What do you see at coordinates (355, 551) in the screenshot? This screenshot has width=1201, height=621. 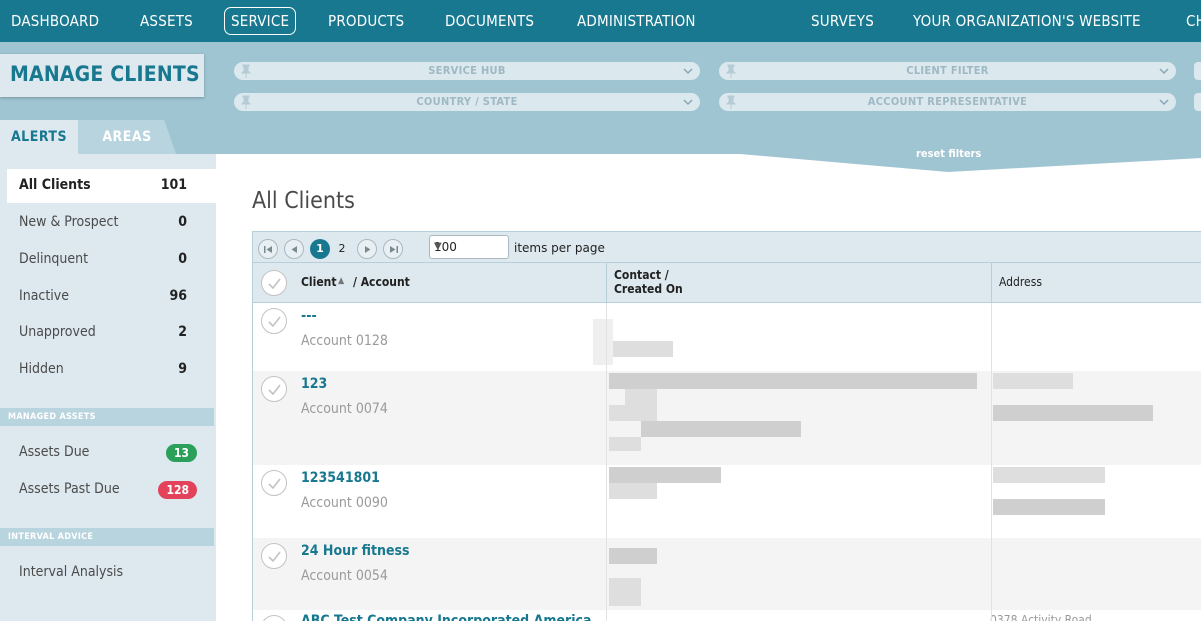 I see `client-name-link: 24 Hour fitness` at bounding box center [355, 551].